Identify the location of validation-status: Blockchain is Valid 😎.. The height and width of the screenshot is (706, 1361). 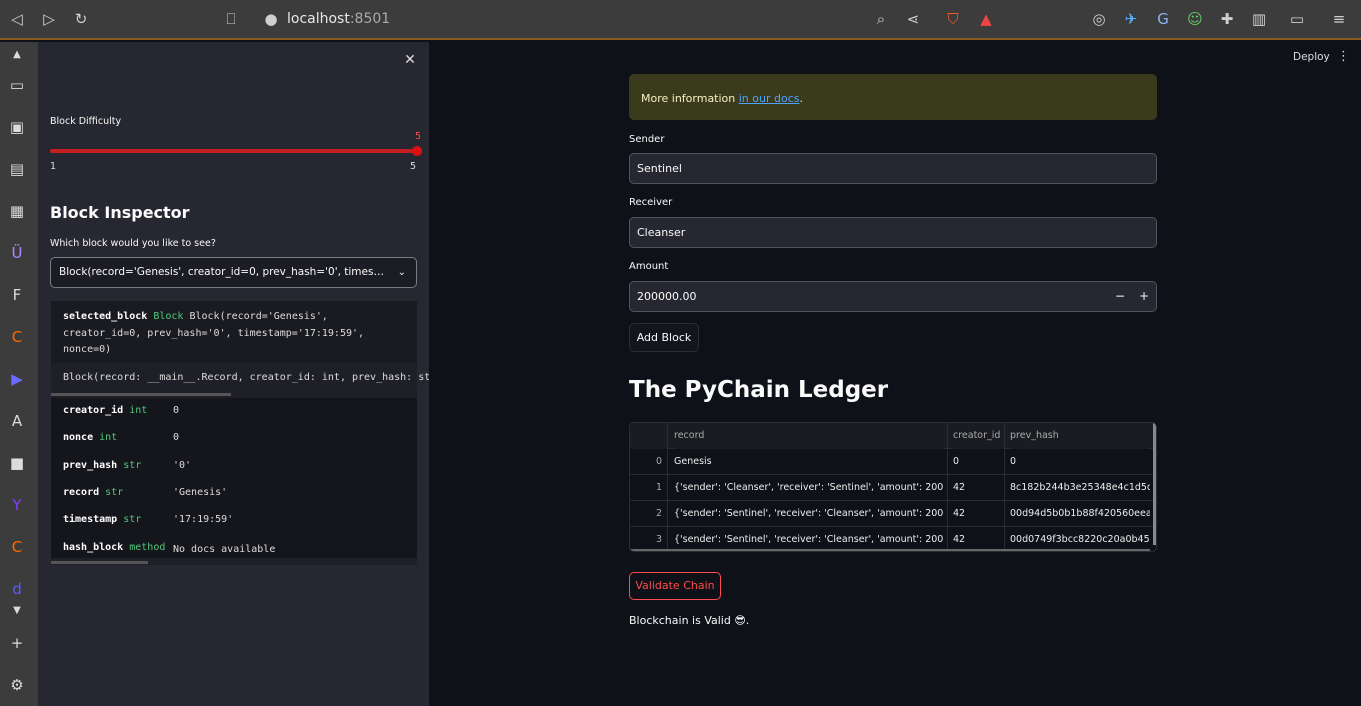
(689, 620).